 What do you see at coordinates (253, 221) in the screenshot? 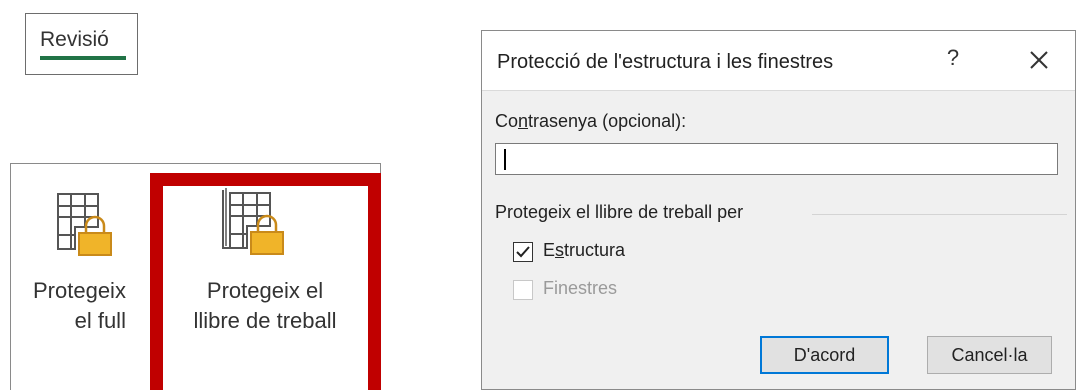
I see `protect-workbook-icon` at bounding box center [253, 221].